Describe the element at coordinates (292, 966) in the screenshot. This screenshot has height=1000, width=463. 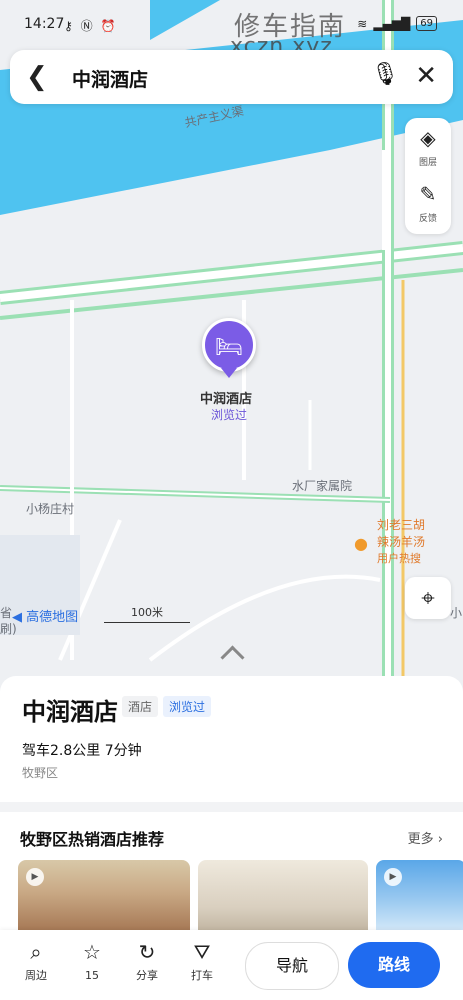
I see `navigate-button: 导航` at that location.